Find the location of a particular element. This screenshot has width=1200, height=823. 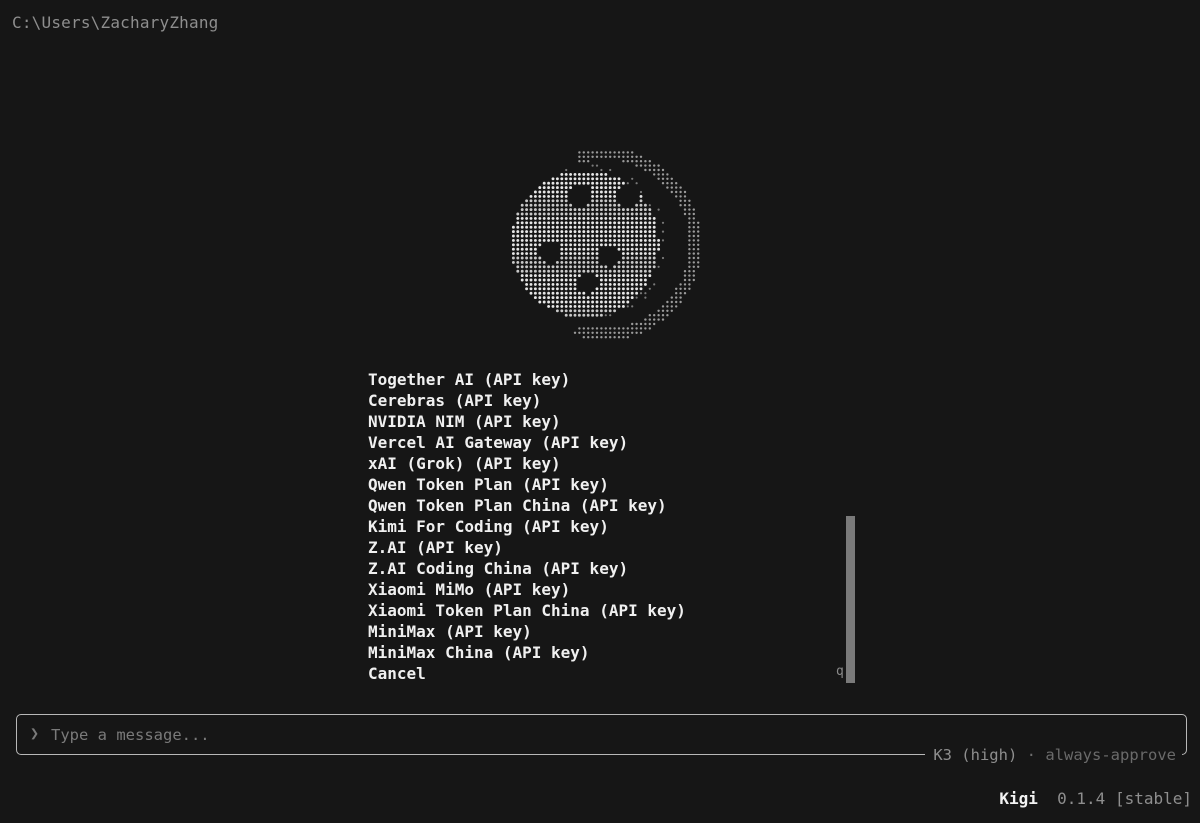

dotted-moon-face-icon is located at coordinates (605, 247).